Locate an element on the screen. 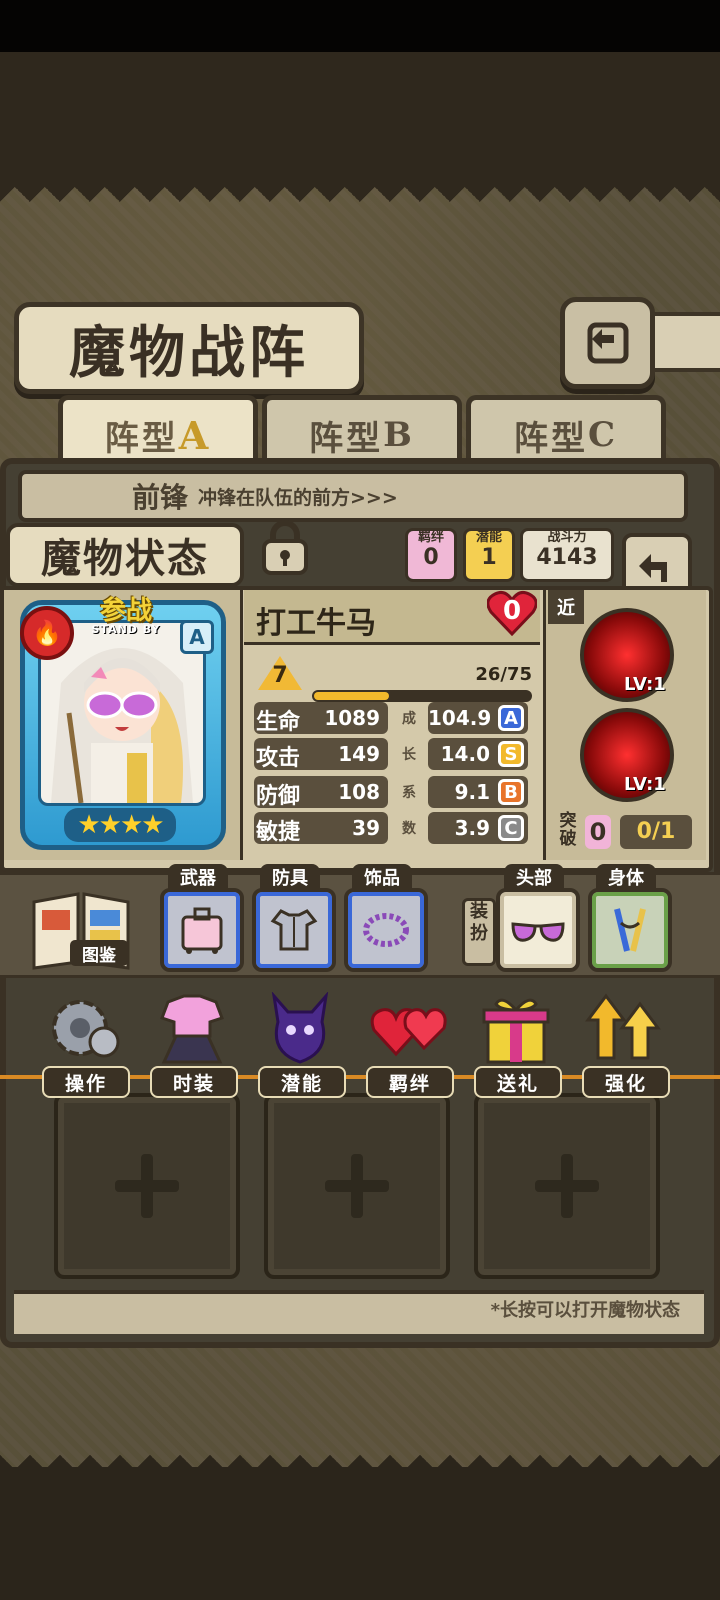 The width and height of the screenshot is (720, 1600). growth-grade: A is located at coordinates (511, 718).